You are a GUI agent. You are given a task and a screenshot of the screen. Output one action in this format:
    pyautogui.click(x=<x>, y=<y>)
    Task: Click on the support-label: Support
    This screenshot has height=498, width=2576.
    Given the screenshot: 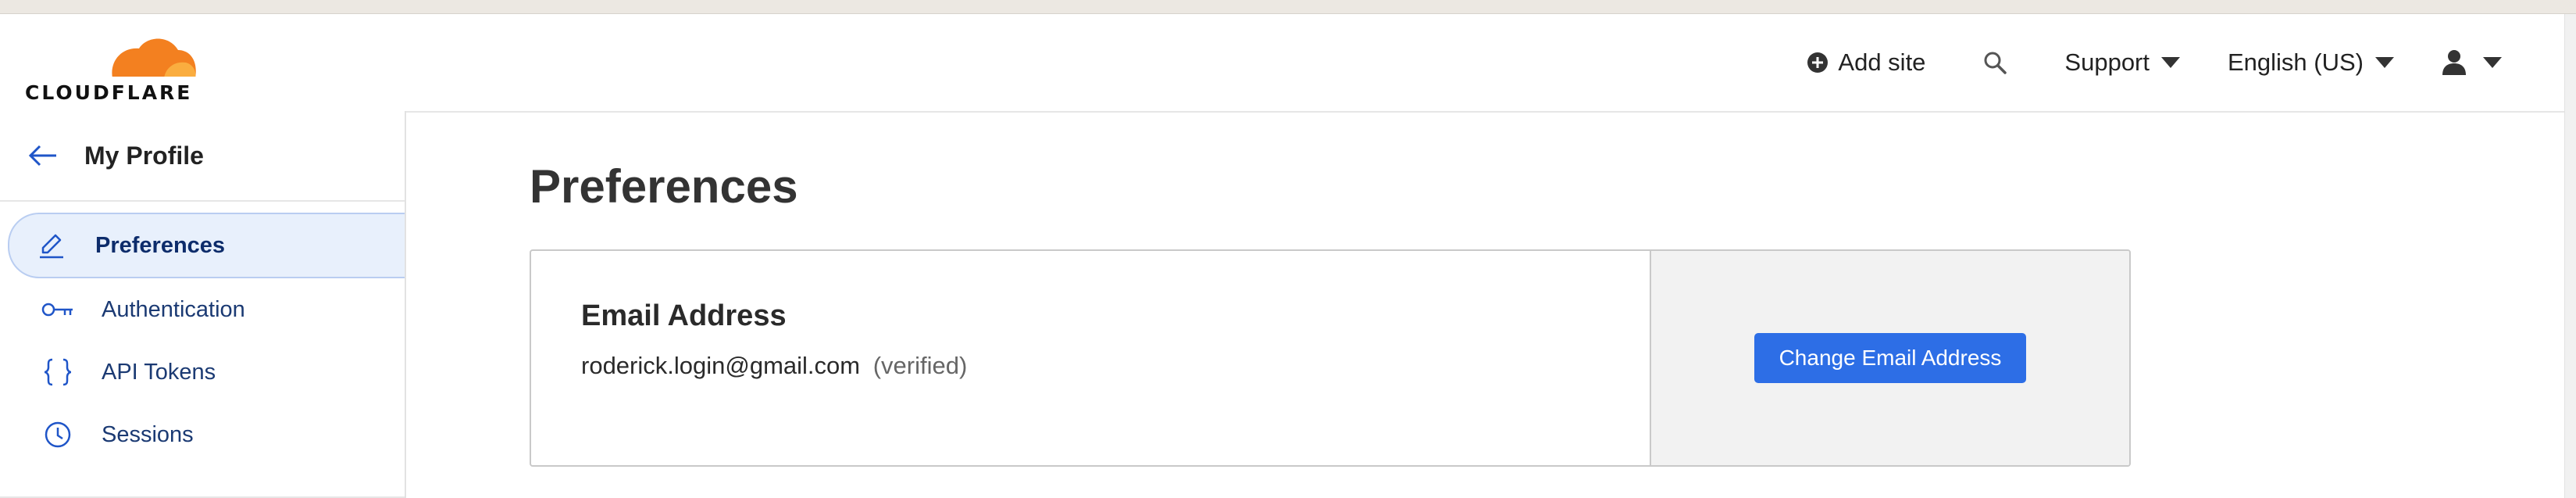 What is the action you would take?
    pyautogui.click(x=2107, y=62)
    